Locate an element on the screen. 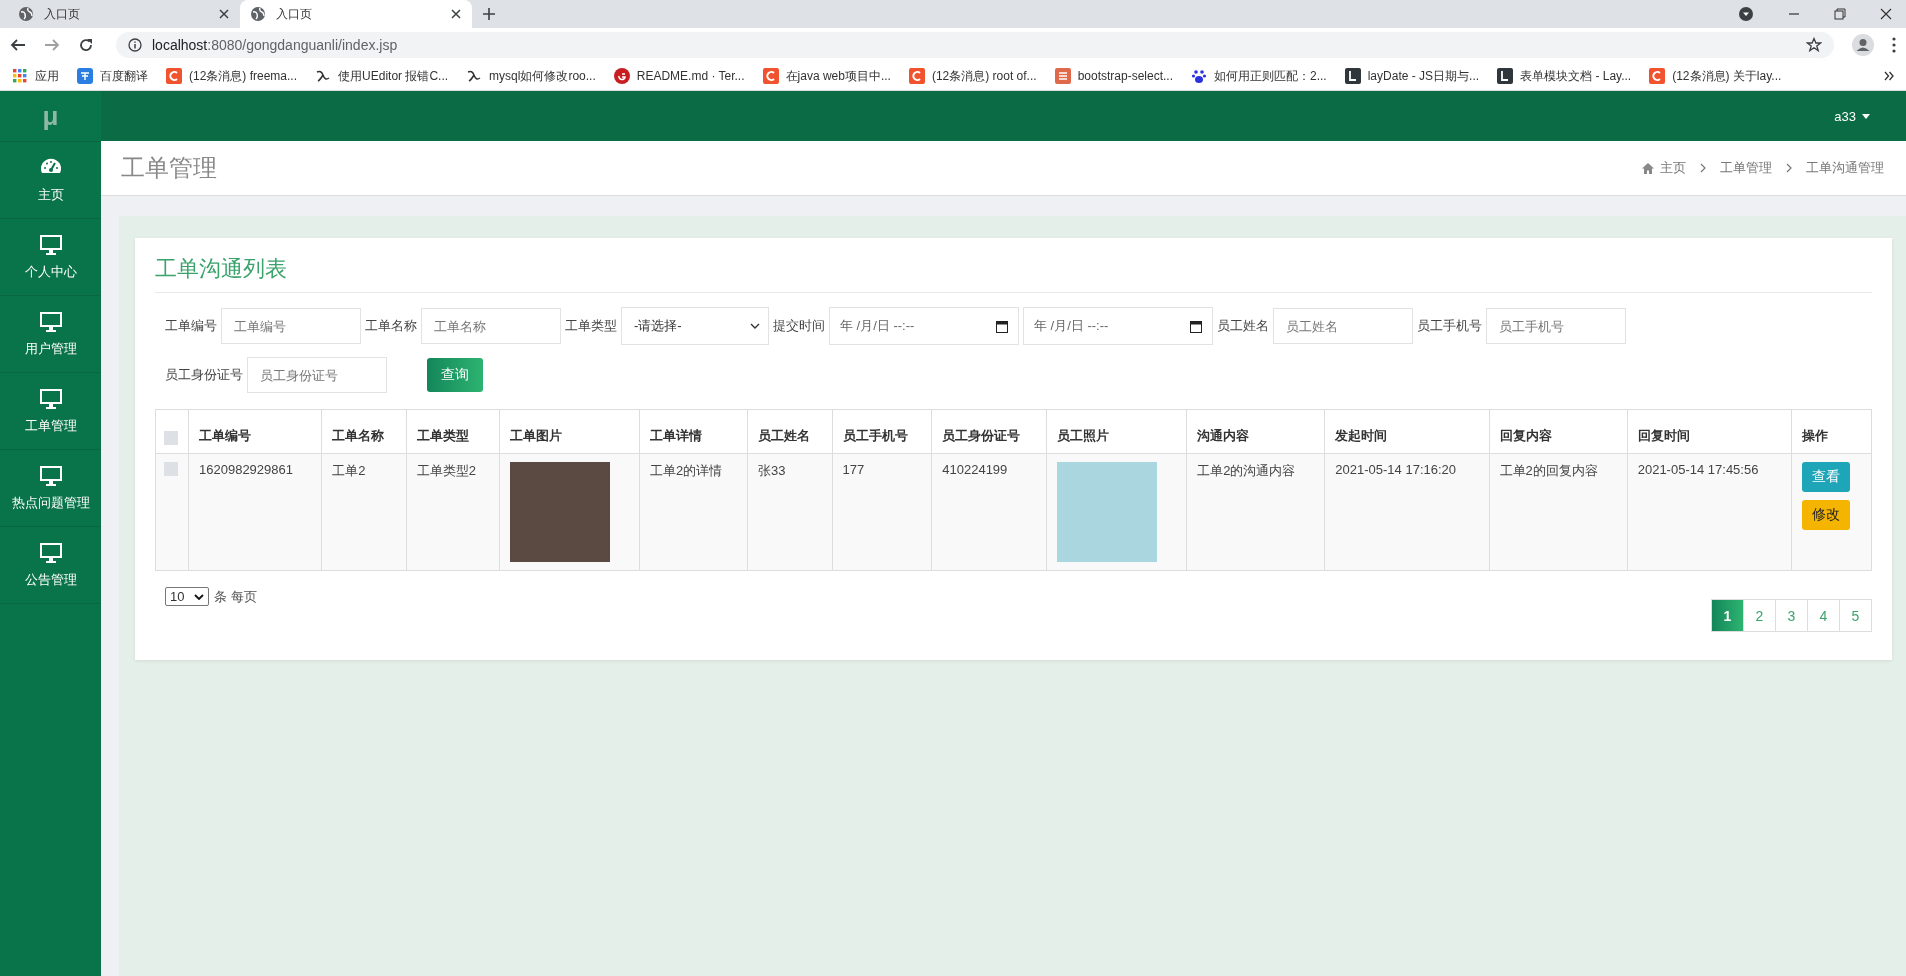 The image size is (1906, 976). info-icon is located at coordinates (135, 45).